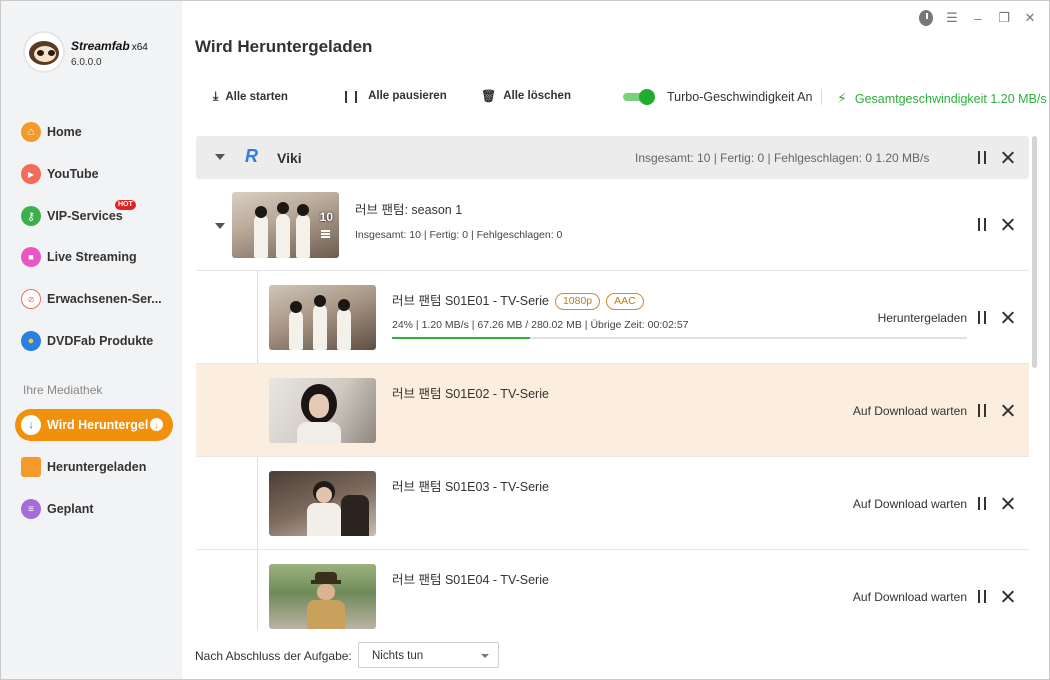 The width and height of the screenshot is (1050, 680). I want to click on episode-title: 러브 팬텀 S01E04 - TV-Serie, so click(470, 580).